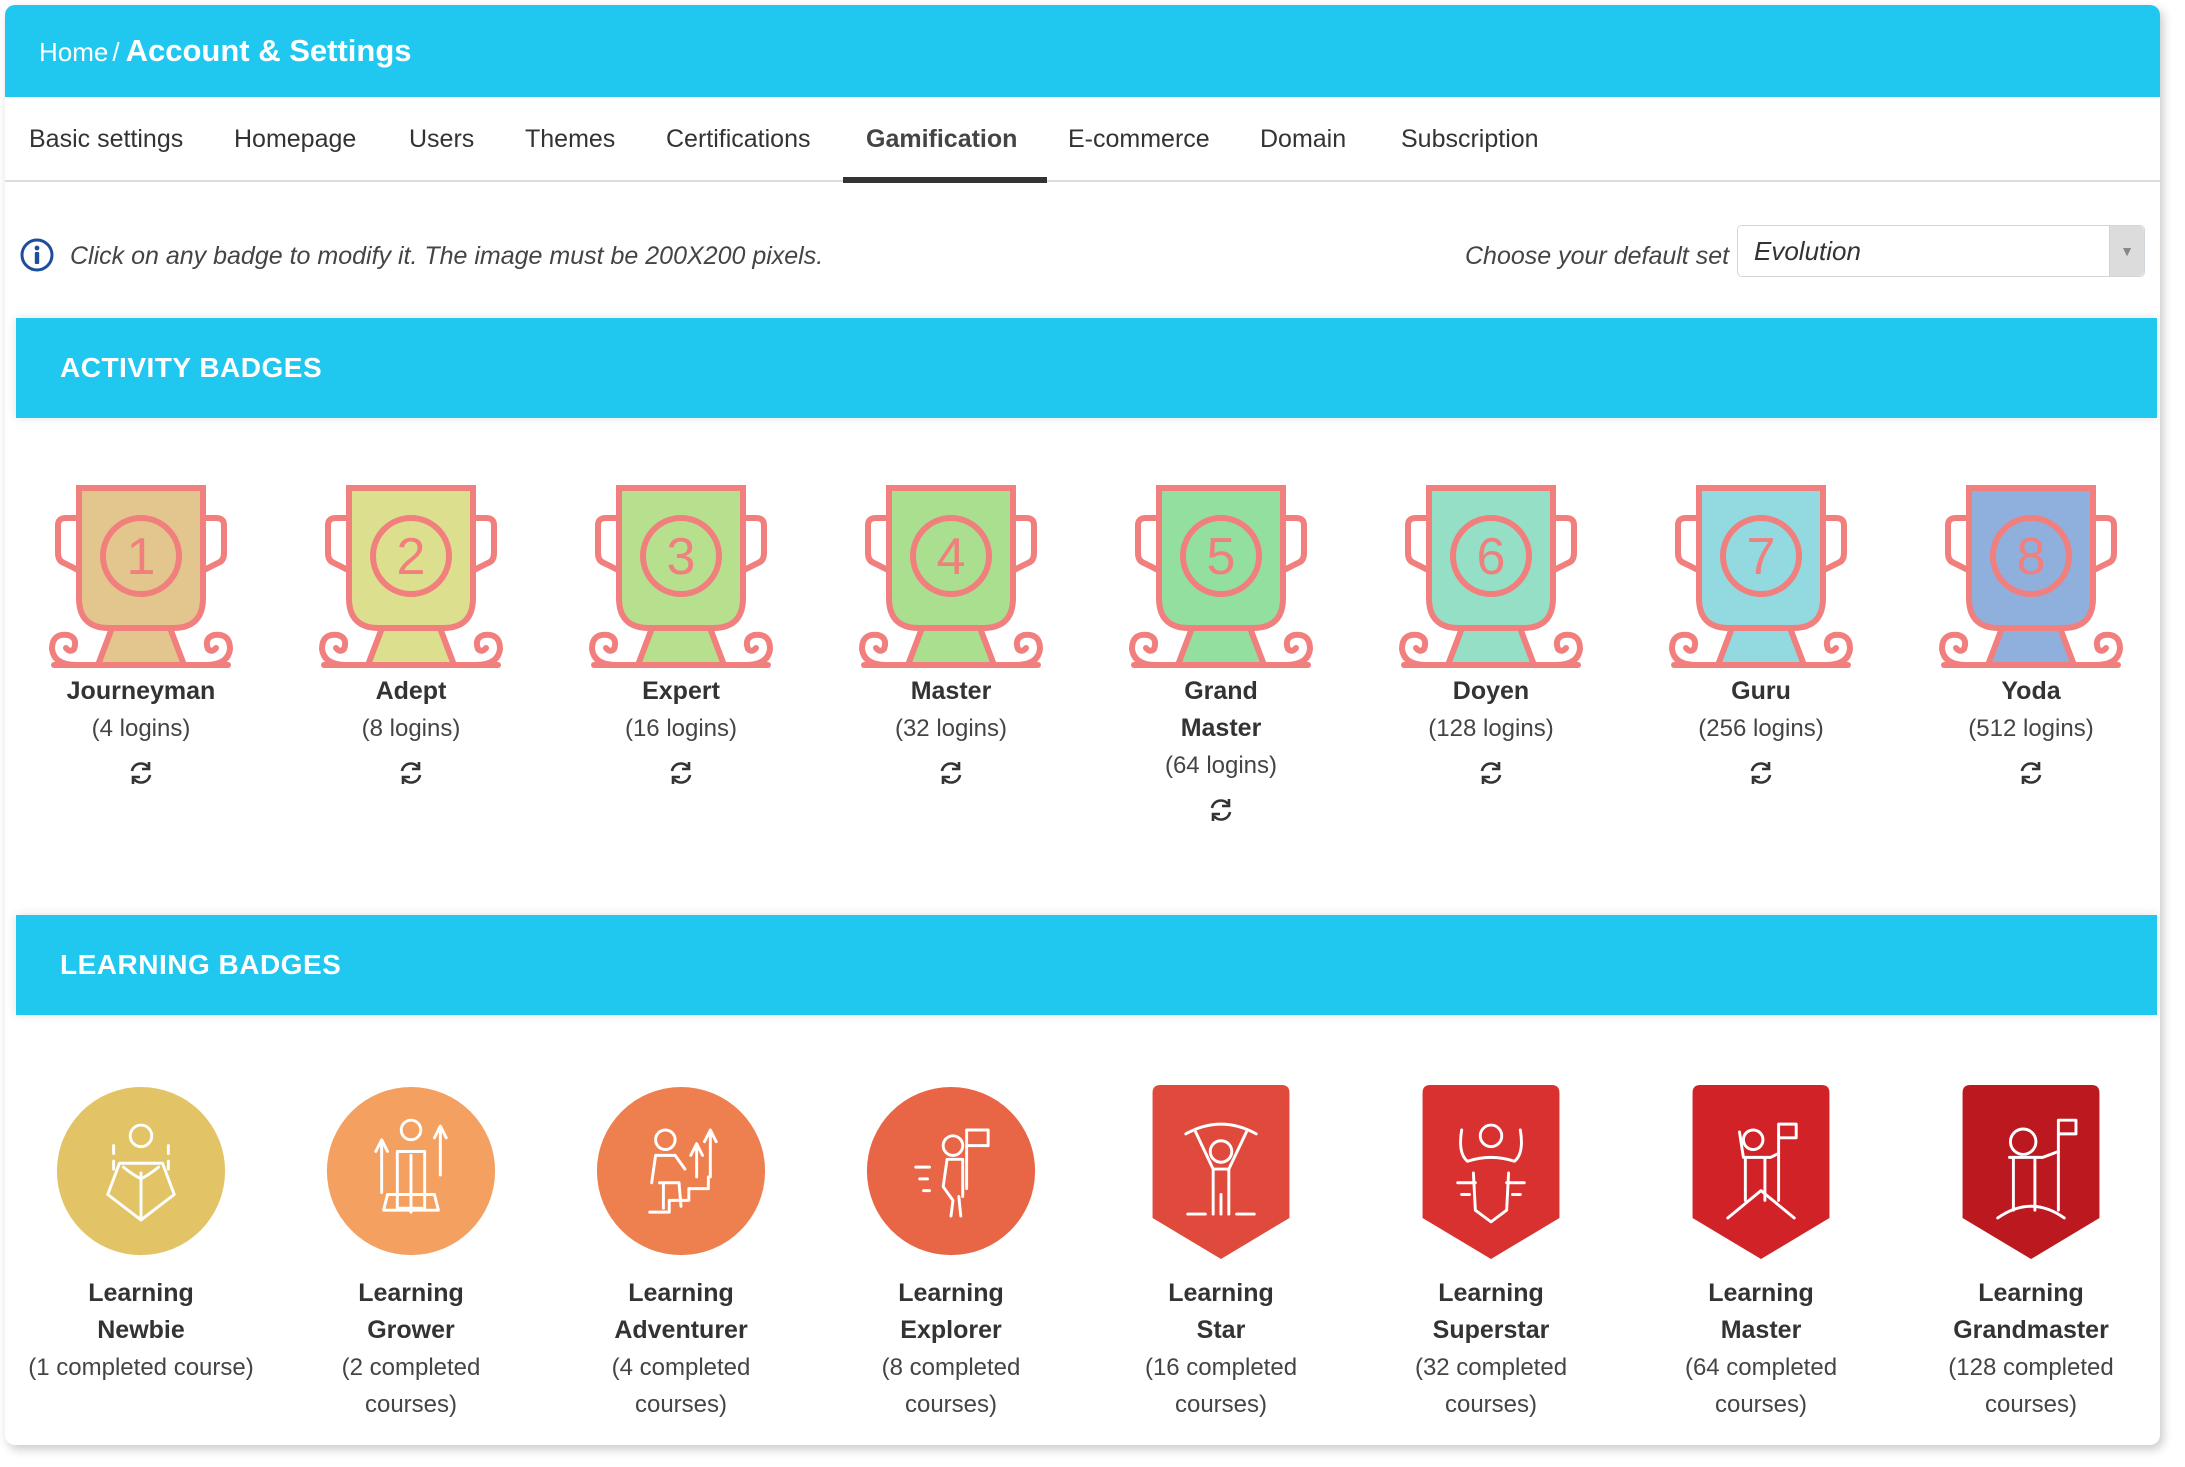 The height and width of the screenshot is (1467, 2185). What do you see at coordinates (1491, 1311) in the screenshot?
I see `badge-name: Learning Superstar` at bounding box center [1491, 1311].